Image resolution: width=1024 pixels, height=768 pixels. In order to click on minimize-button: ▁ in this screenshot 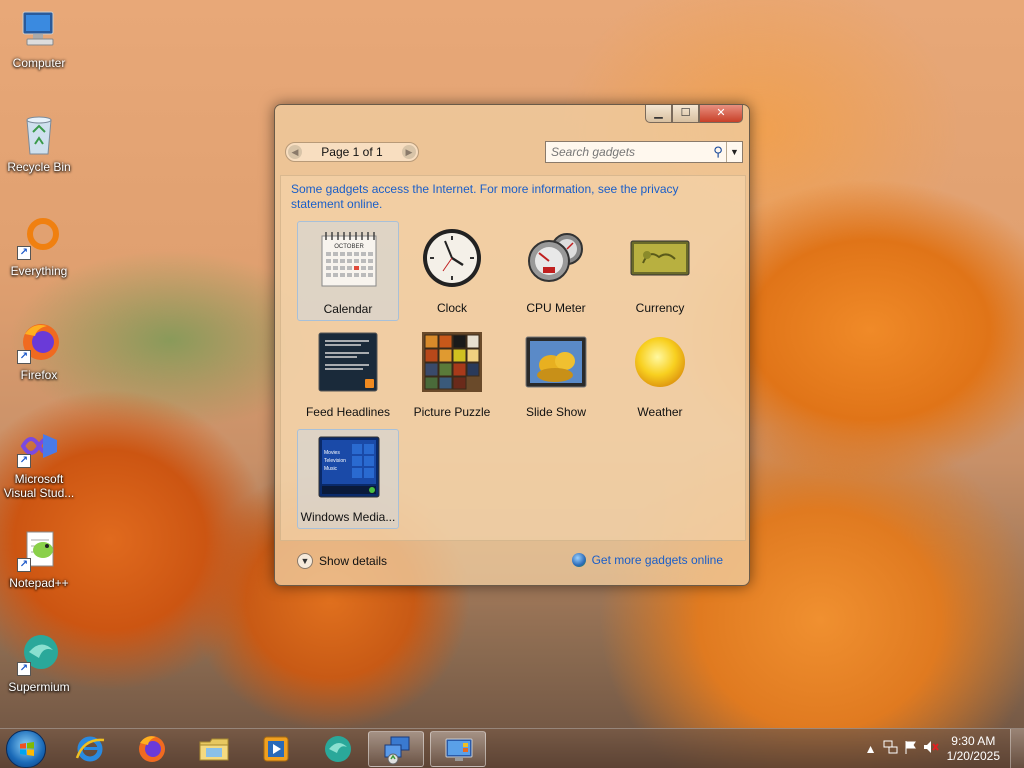, I will do `click(658, 114)`.